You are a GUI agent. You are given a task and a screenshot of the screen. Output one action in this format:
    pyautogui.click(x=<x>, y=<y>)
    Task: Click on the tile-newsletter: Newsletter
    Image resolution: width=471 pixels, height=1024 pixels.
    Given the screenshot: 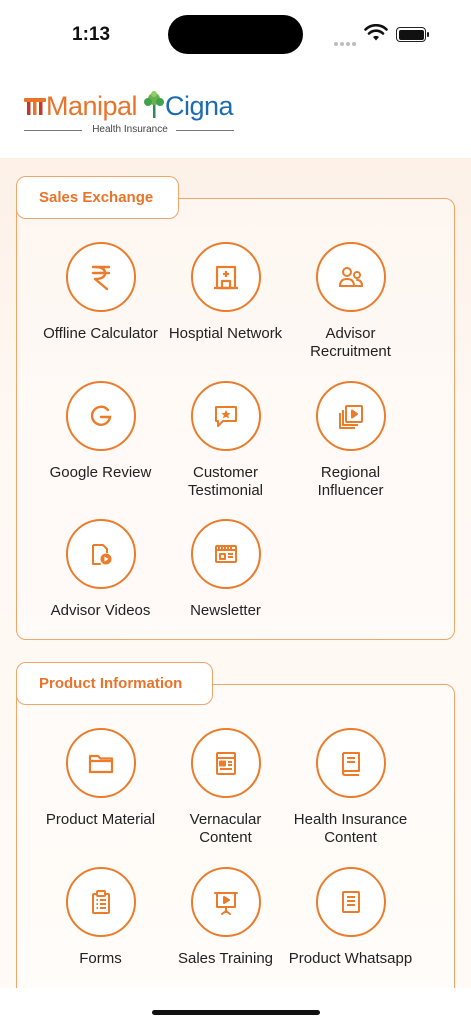 What is the action you would take?
    pyautogui.click(x=225, y=569)
    